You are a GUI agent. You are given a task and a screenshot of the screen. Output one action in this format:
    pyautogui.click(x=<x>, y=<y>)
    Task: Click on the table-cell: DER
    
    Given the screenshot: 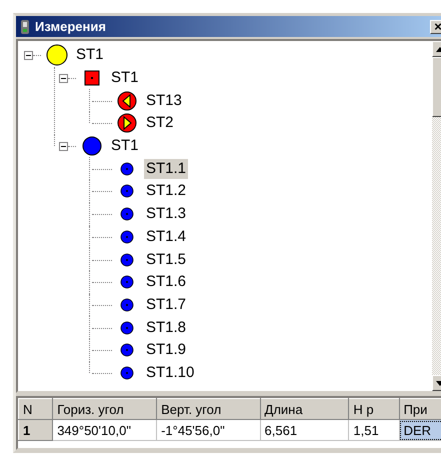 What is the action you would take?
    pyautogui.click(x=420, y=430)
    